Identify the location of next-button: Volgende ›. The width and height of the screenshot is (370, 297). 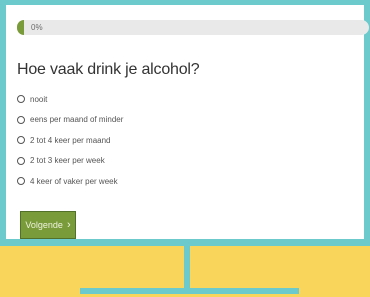
(48, 225).